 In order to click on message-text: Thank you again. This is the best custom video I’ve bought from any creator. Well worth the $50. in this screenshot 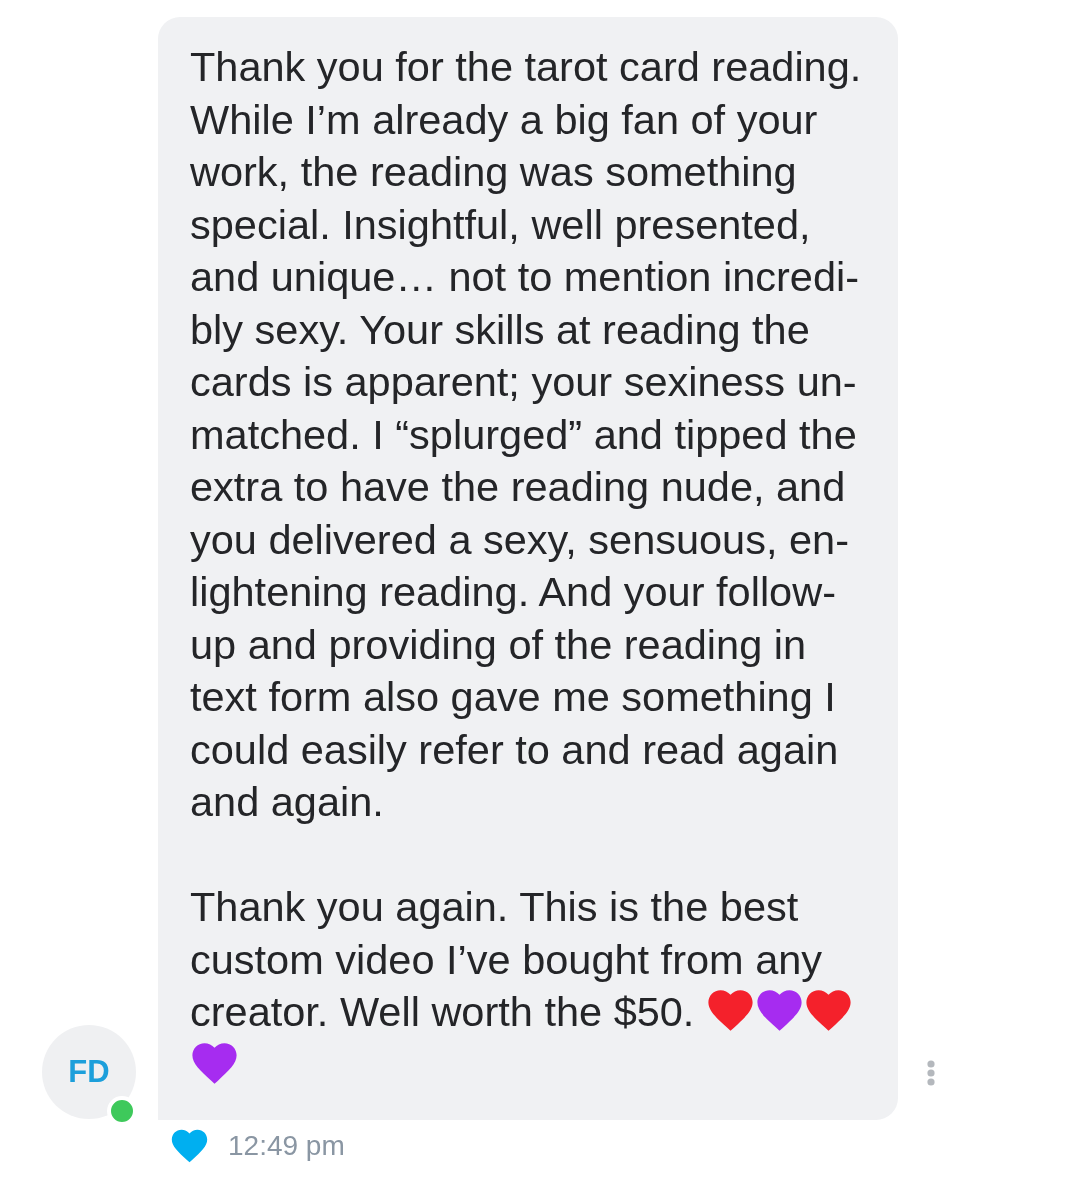, I will do `click(506, 959)`.